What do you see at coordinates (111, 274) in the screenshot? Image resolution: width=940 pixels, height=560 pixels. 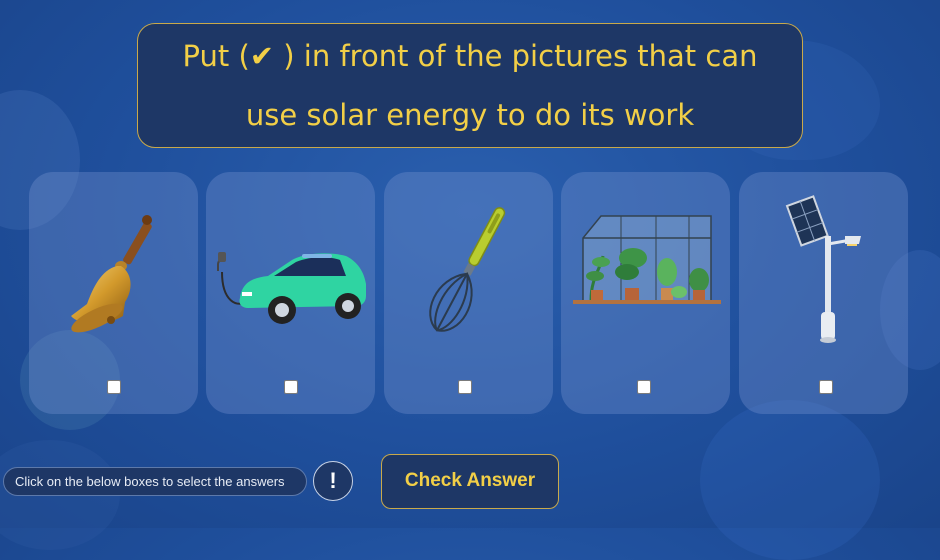 I see `bell-icon` at bounding box center [111, 274].